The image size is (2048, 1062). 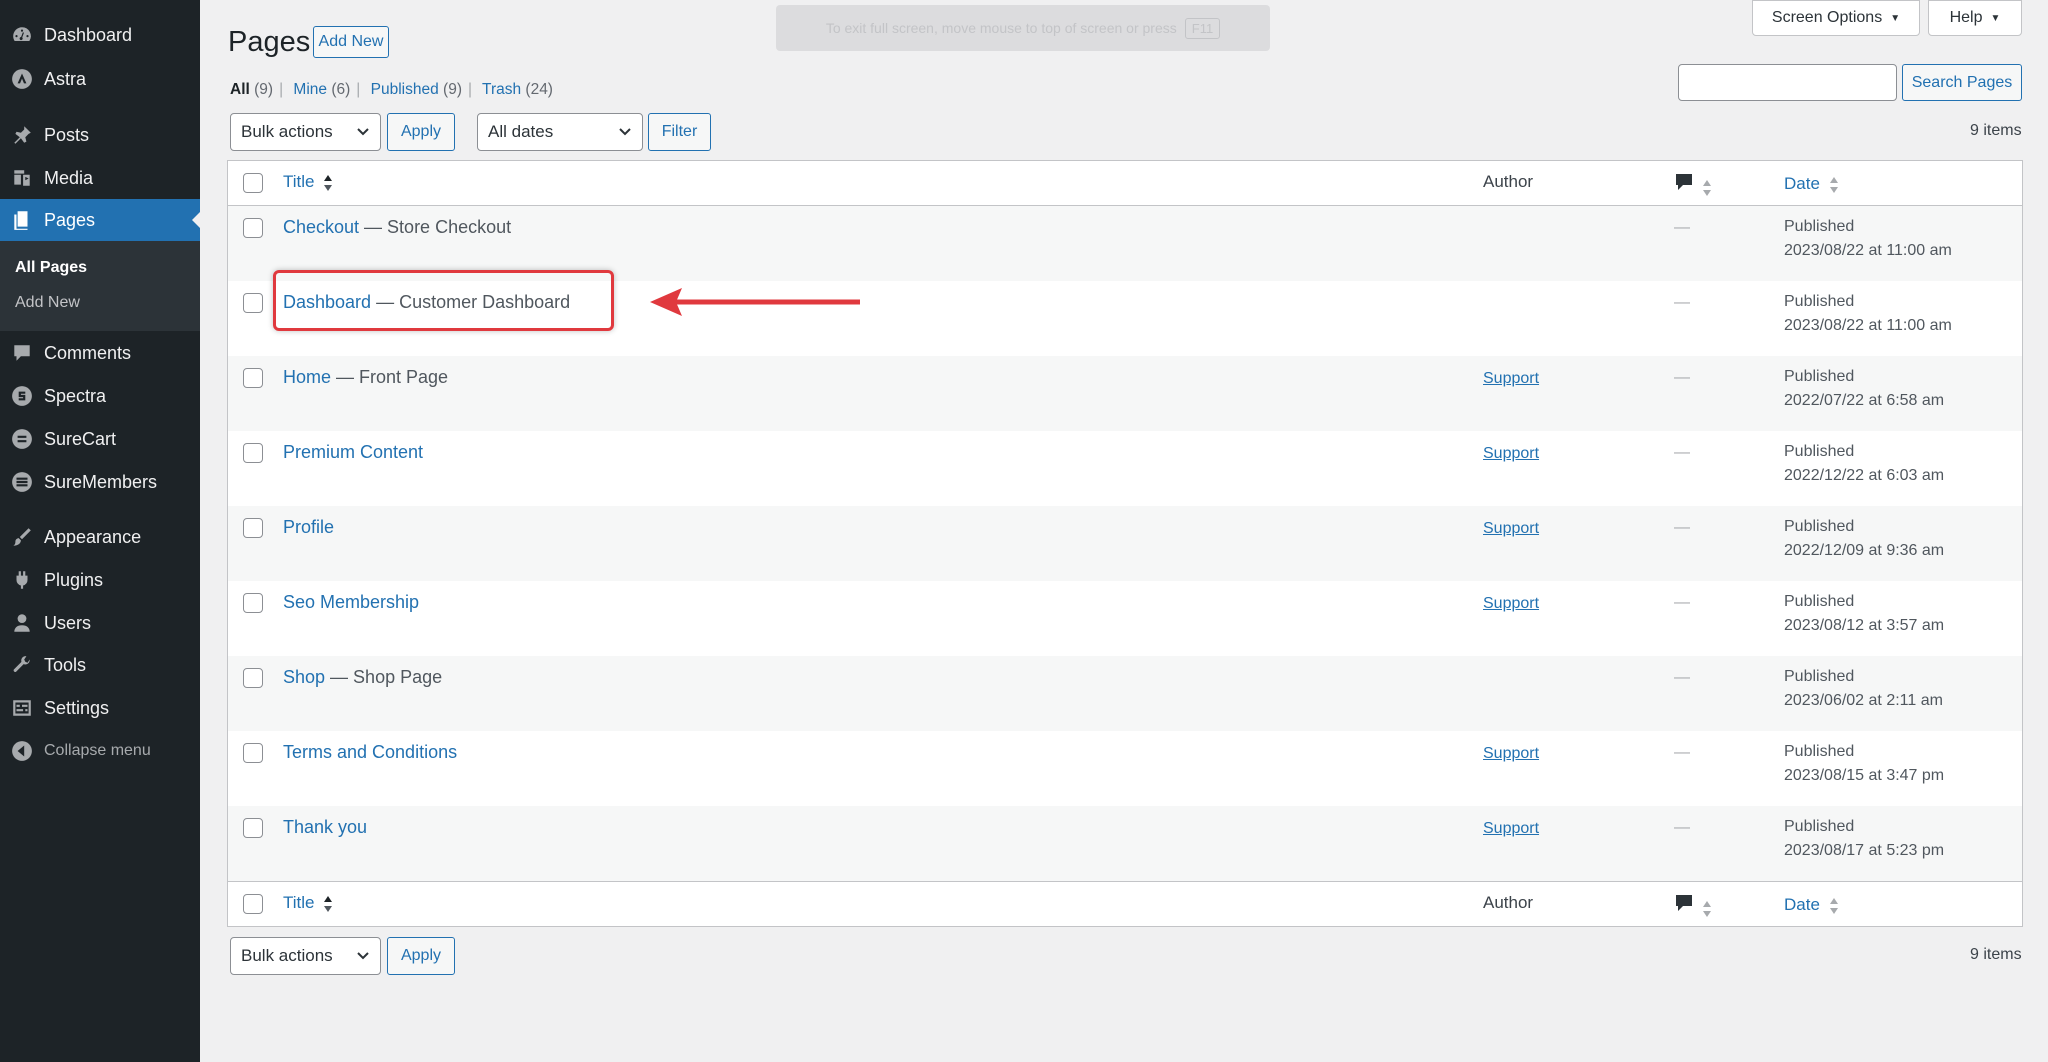 I want to click on select-all-checkbox, so click(x=253, y=183).